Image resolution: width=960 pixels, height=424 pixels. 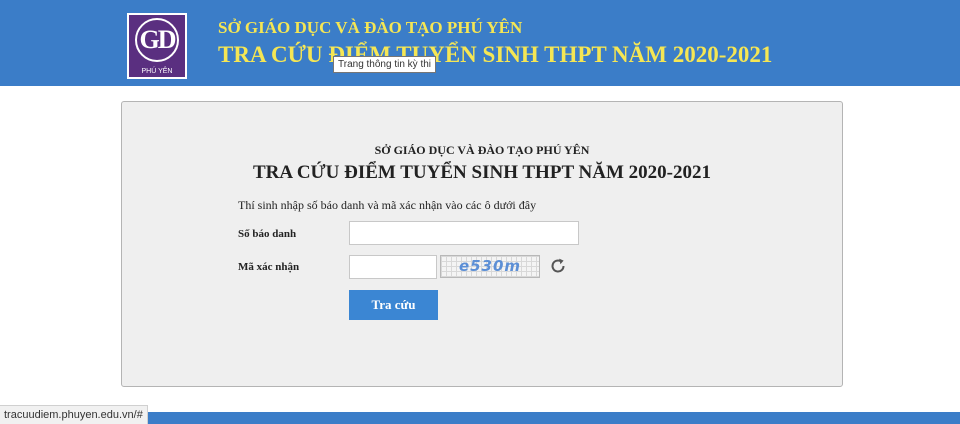 I want to click on search-button: Tra cứu, so click(x=393, y=305).